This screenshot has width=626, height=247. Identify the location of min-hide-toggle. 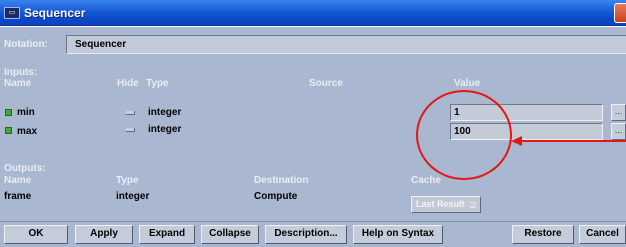
(130, 113).